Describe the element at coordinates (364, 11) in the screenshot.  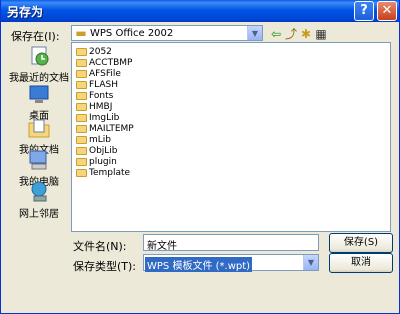
I see `help-button: ?` at that location.